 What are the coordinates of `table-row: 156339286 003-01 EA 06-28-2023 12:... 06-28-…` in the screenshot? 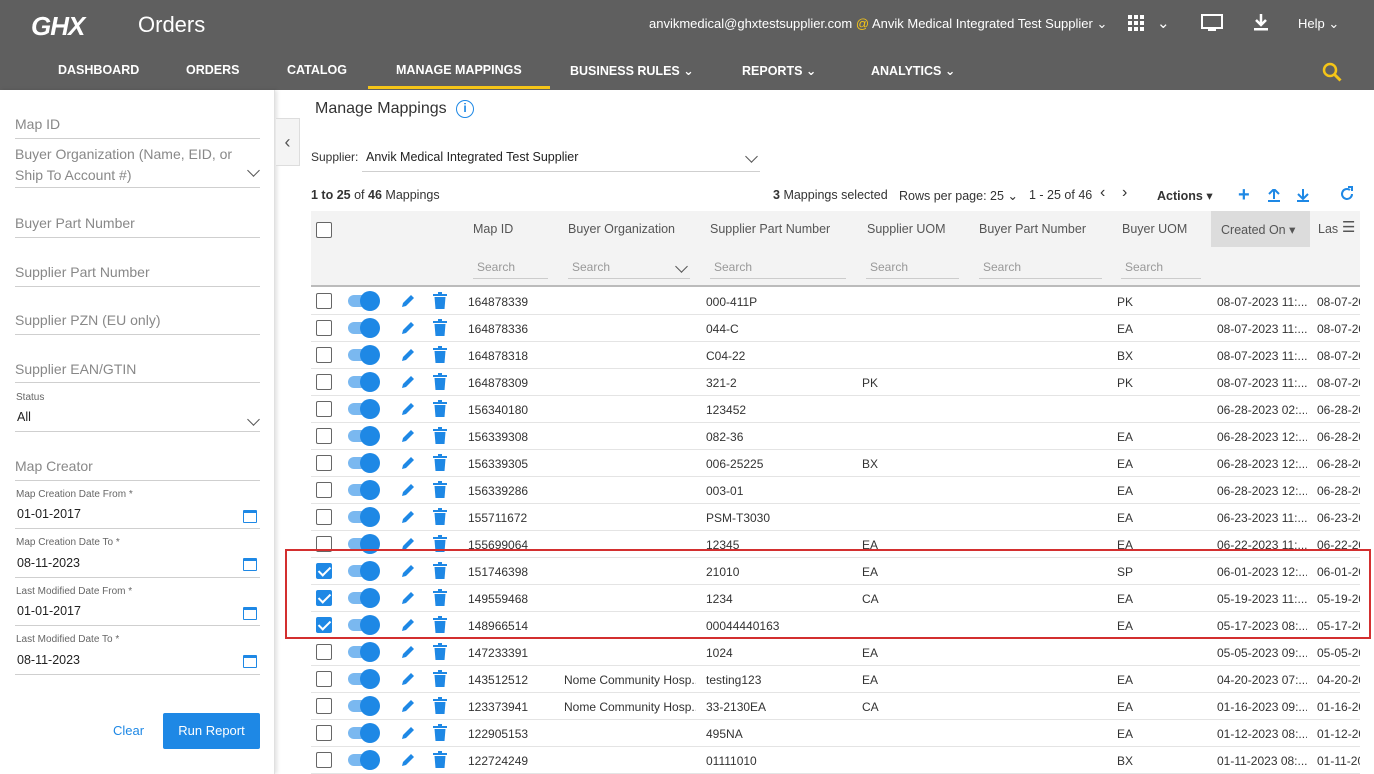 It's located at (835, 490).